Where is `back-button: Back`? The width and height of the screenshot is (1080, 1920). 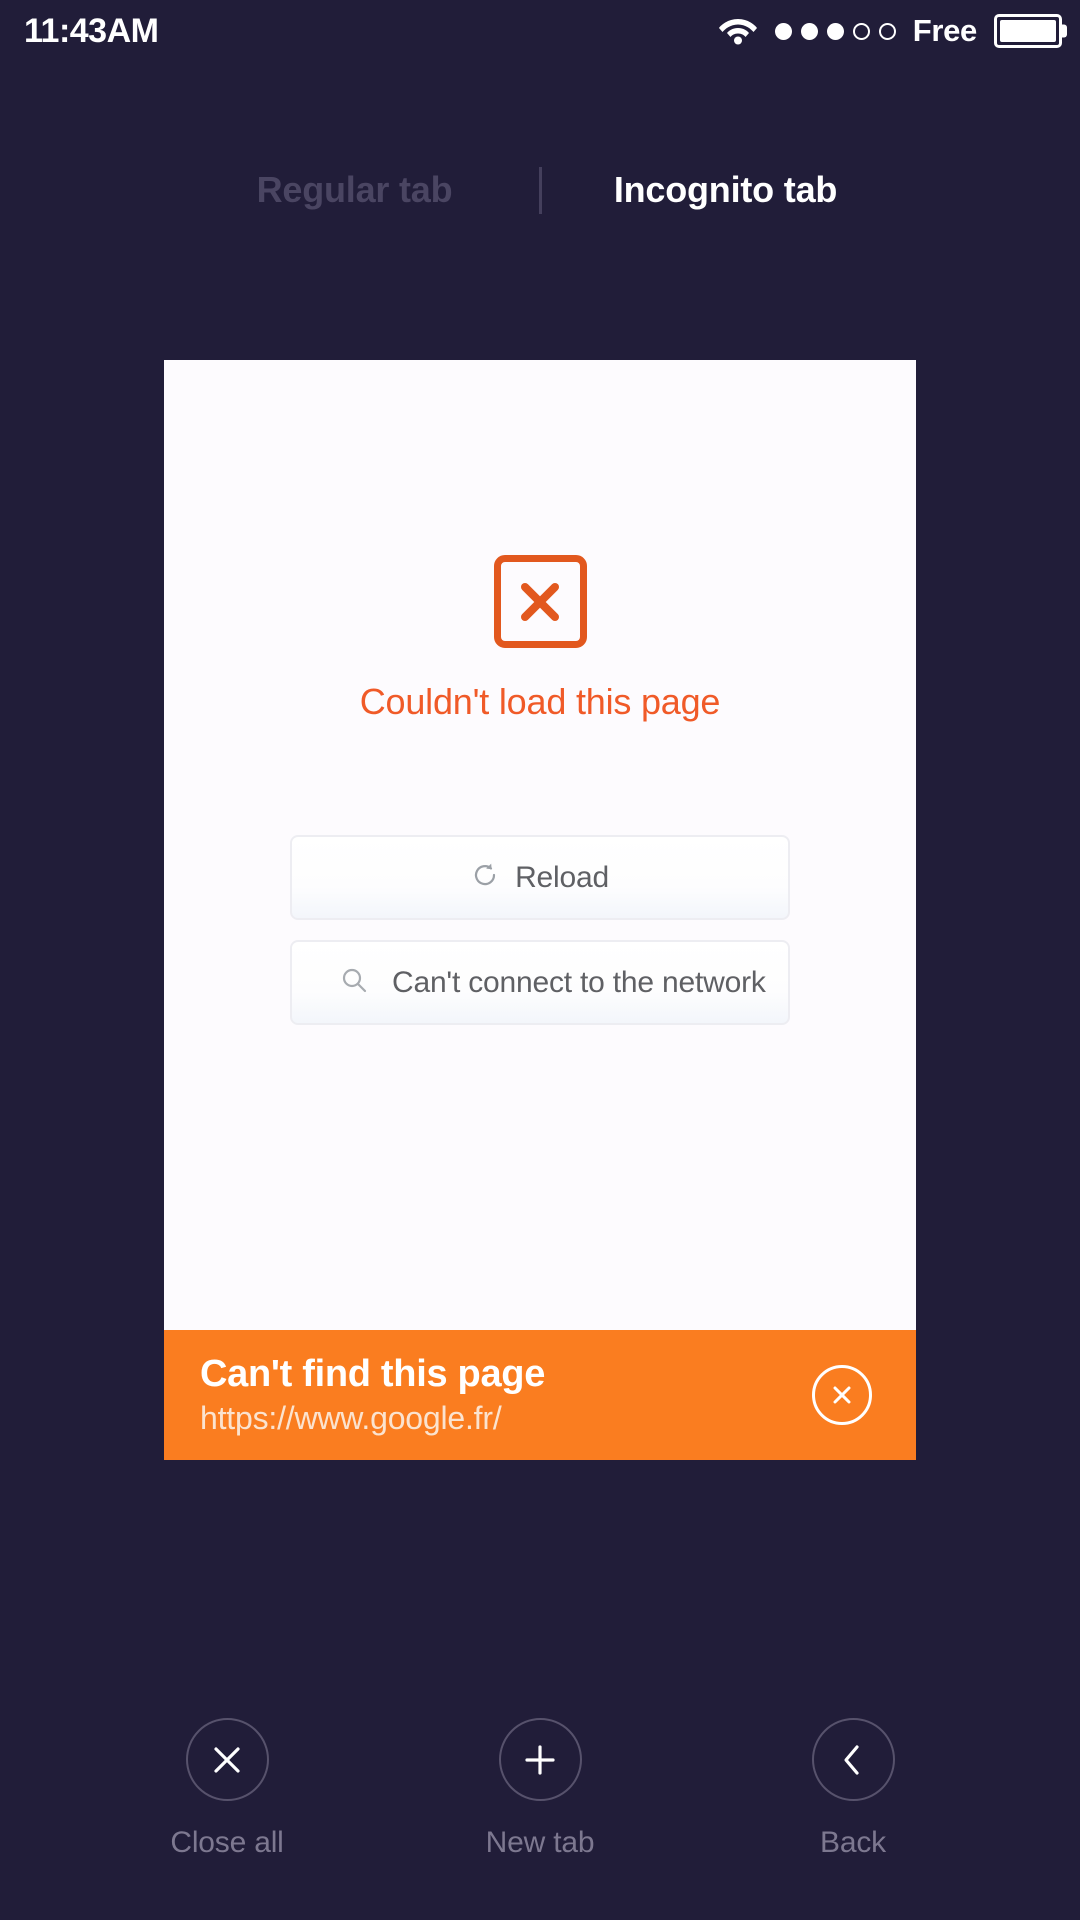
back-button: Back is located at coordinates (853, 1789).